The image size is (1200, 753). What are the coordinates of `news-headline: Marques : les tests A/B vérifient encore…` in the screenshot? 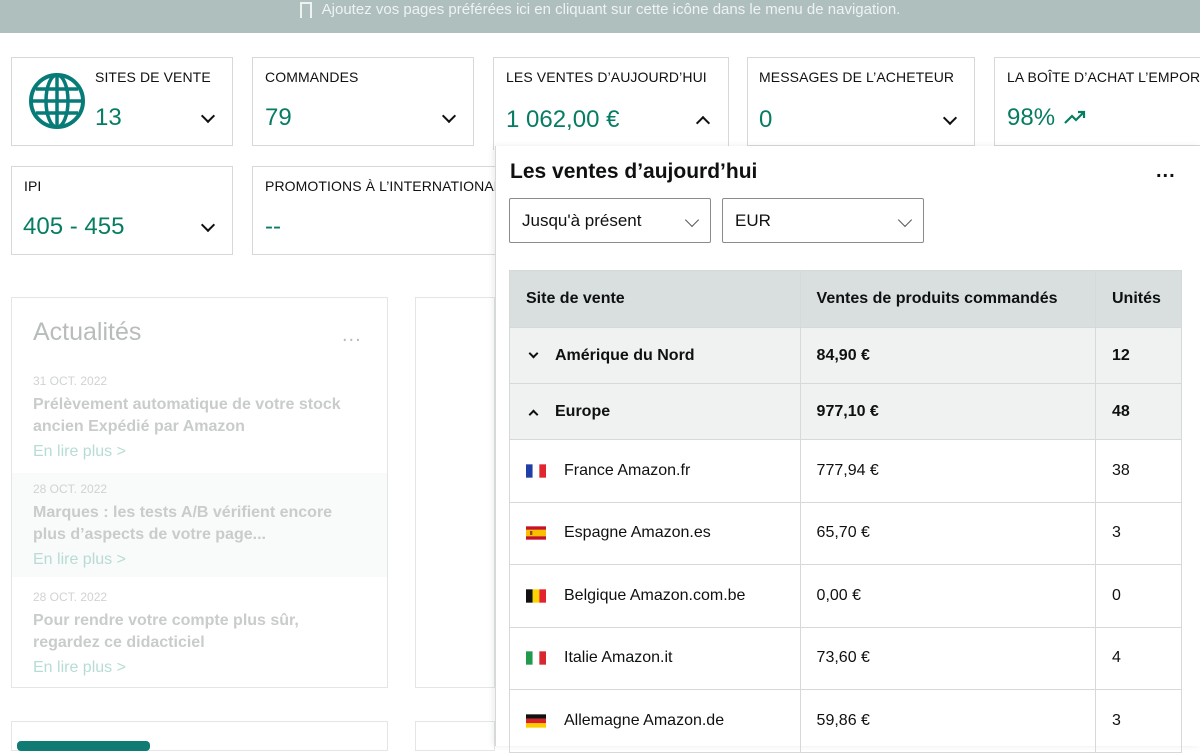 It's located at (199, 524).